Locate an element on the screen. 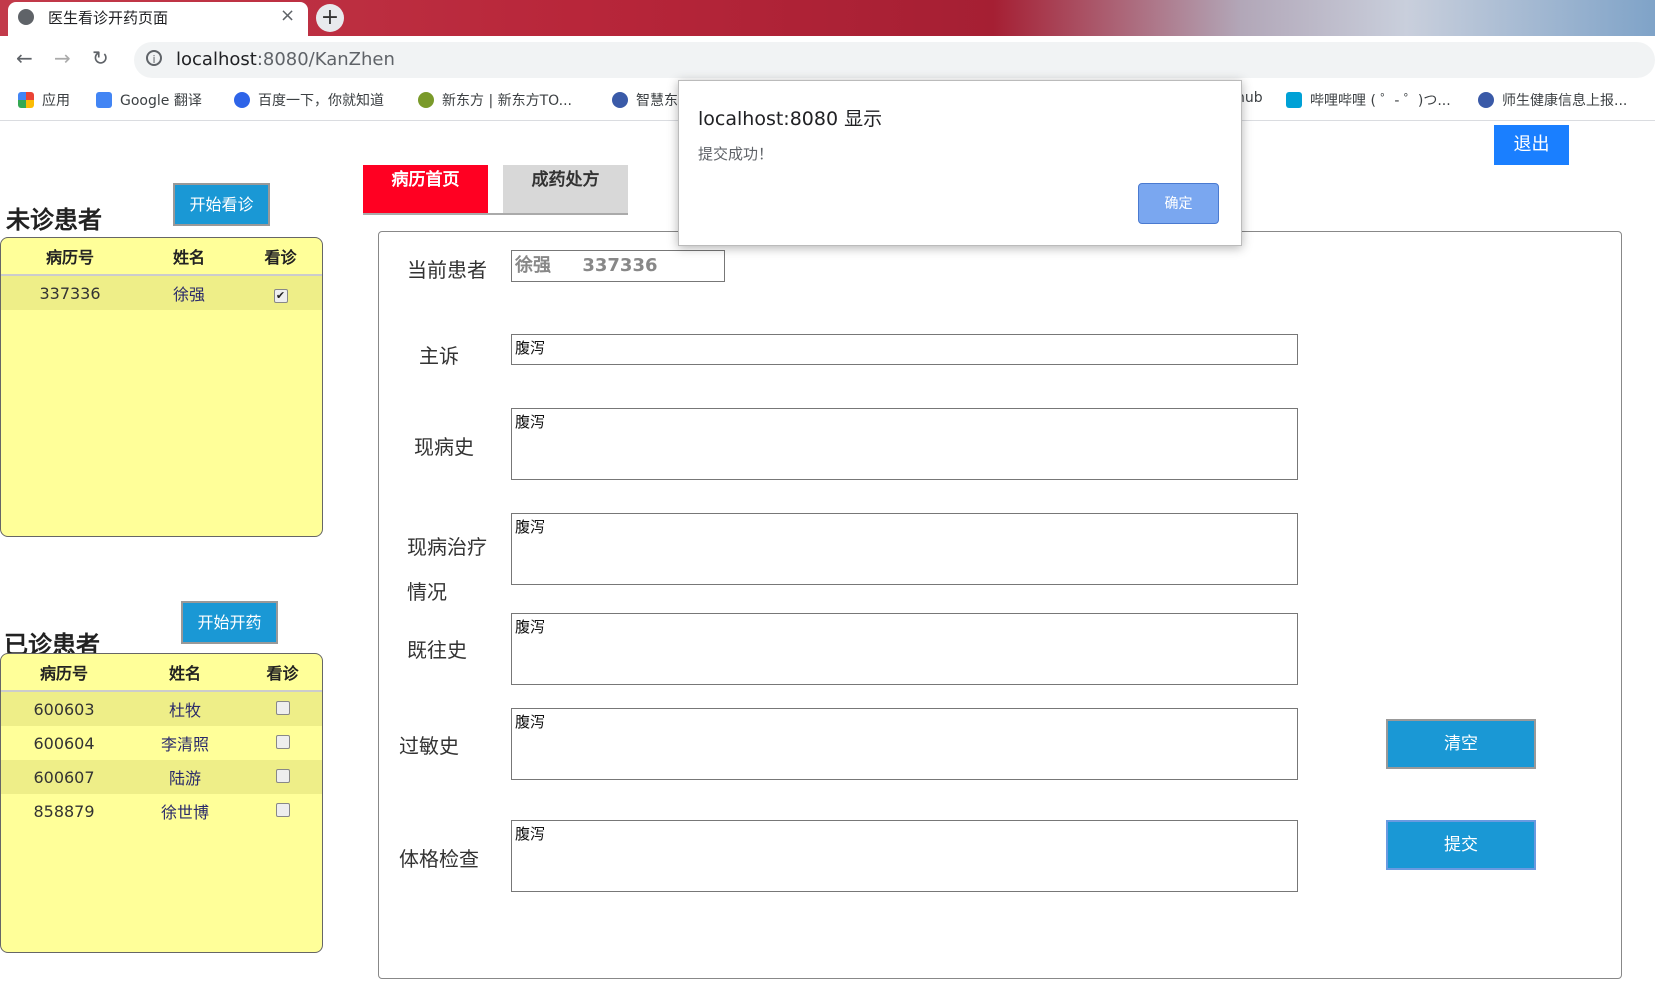  record-no-cell: 858879 is located at coordinates (64, 811).